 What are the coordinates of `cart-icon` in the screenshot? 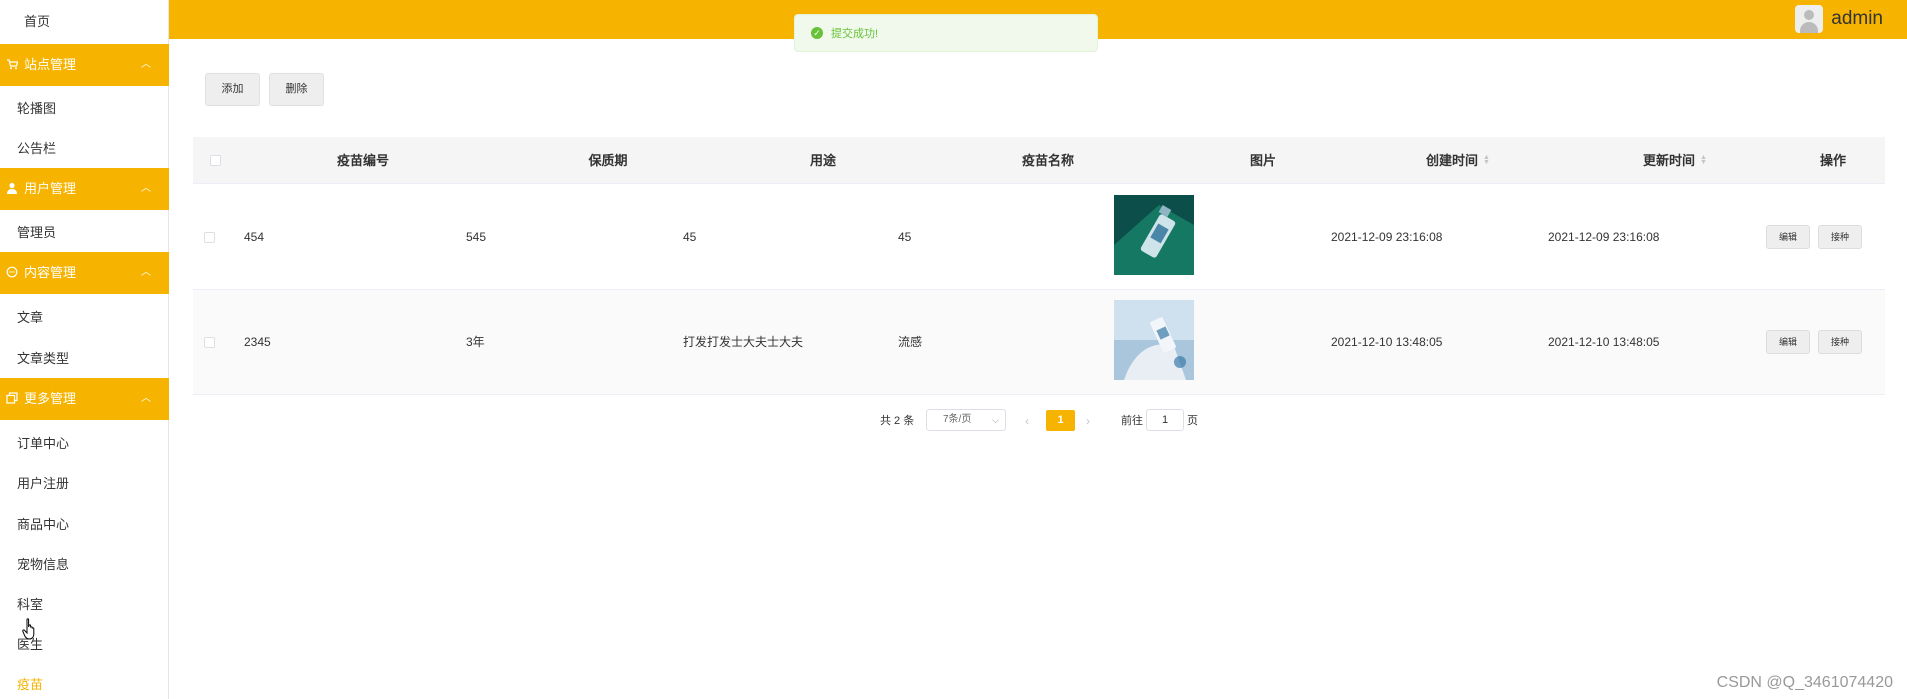 It's located at (12, 64).